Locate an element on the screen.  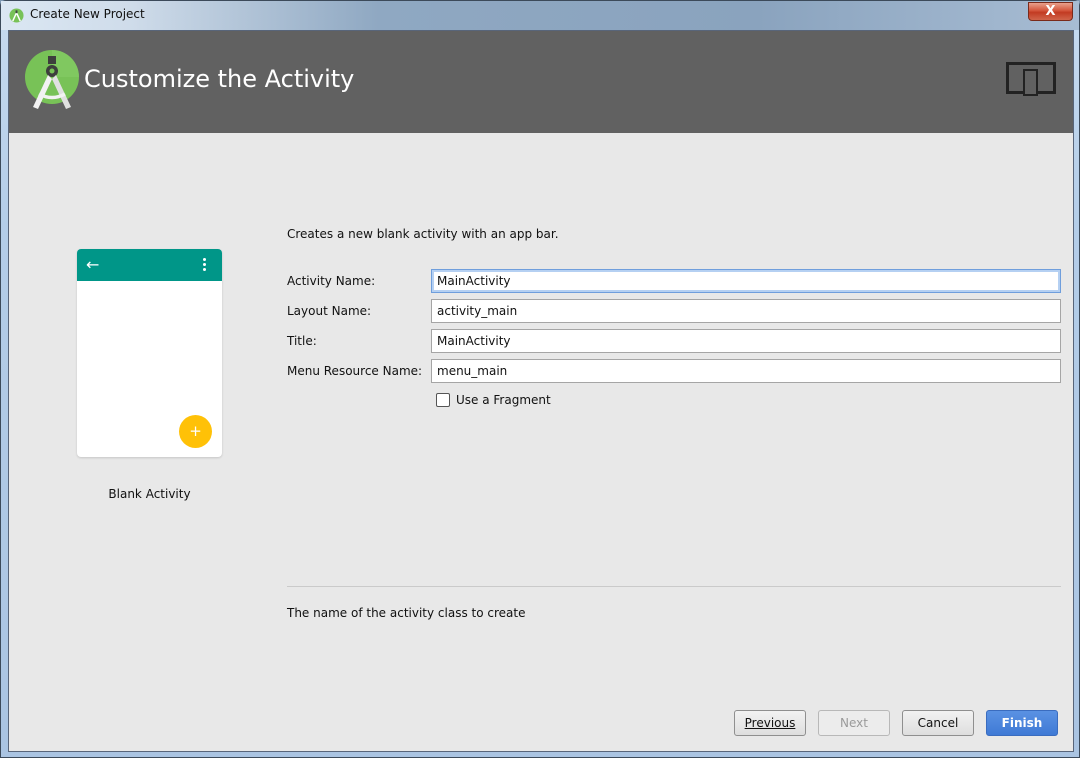
previous-button: Previous is located at coordinates (770, 723).